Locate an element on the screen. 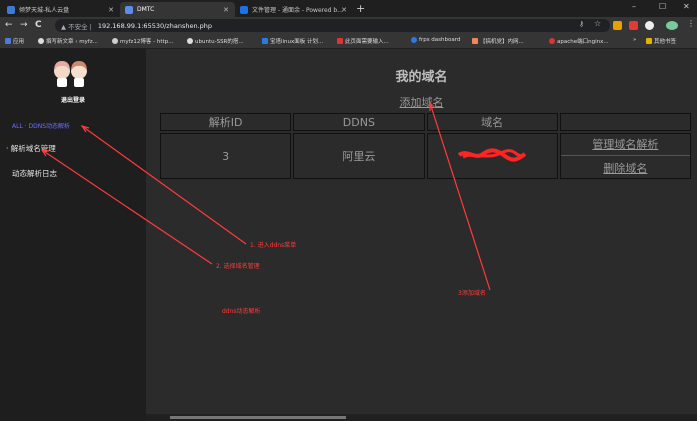  annotation-step-3: 3添加域名 is located at coordinates (472, 293).